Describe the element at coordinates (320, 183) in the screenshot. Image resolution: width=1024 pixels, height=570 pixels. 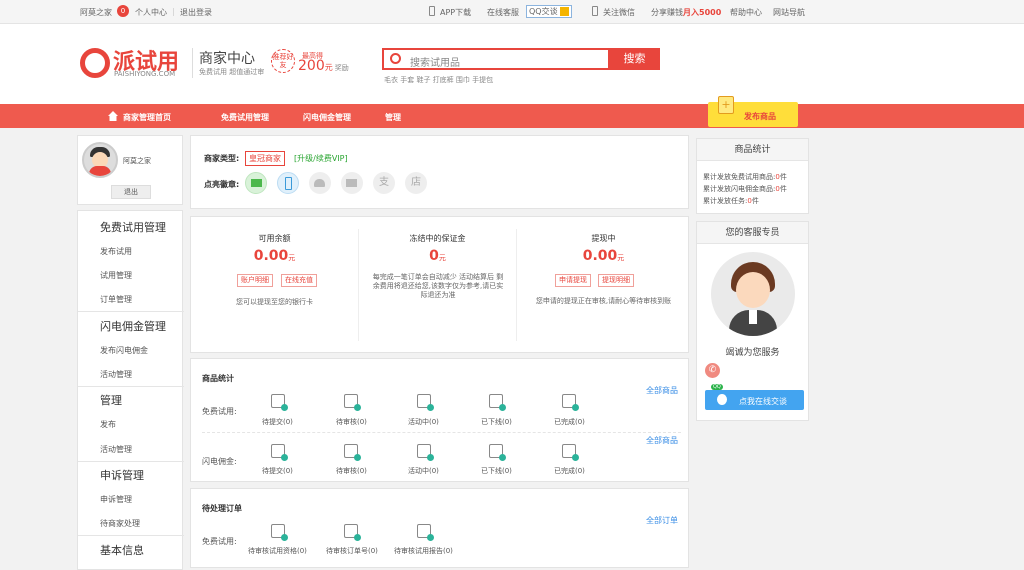
I see `user-badge-icon` at that location.